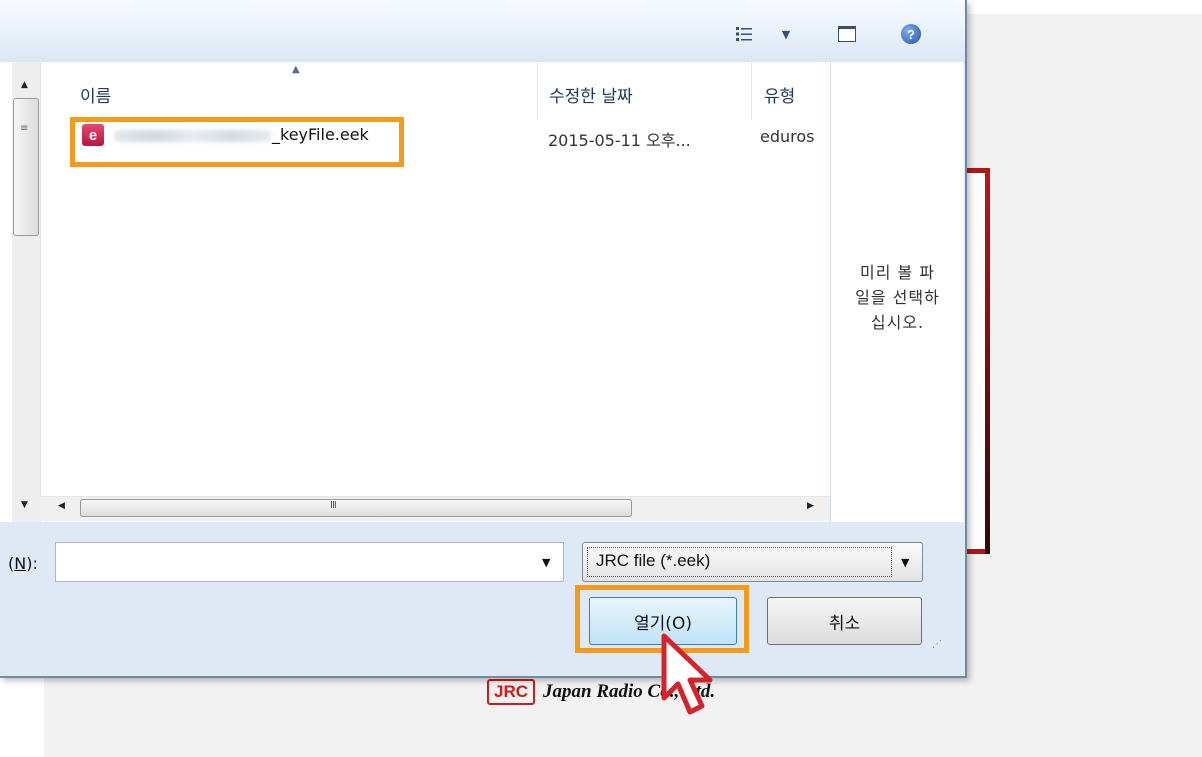  I want to click on preview-line: 미리 볼 파, so click(897, 272).